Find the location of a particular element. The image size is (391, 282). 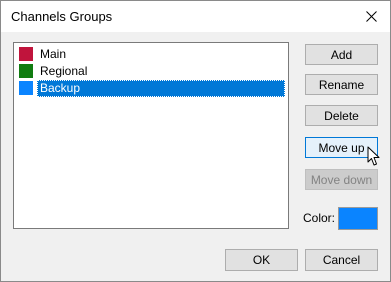

dialog-title: Channels Groups is located at coordinates (62, 16).